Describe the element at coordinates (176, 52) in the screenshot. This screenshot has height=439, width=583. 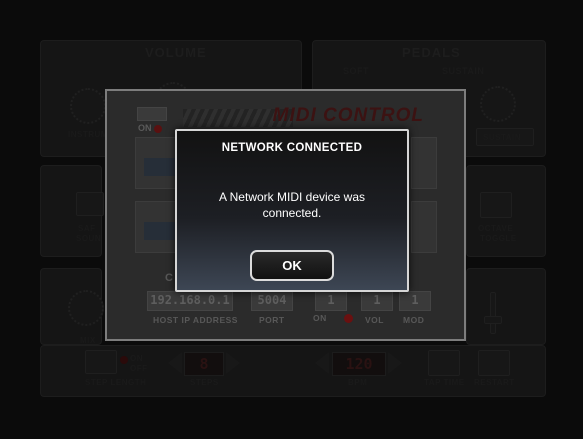
I see `volume-heading: VOLUME` at that location.